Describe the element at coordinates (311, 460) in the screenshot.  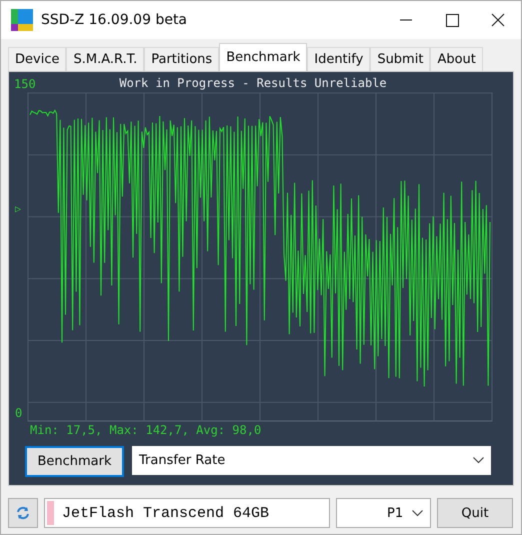
I see `mode-select: Transfer Rate` at that location.